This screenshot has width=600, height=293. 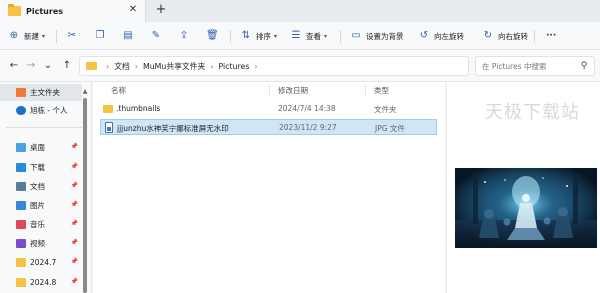 What do you see at coordinates (234, 66) in the screenshot?
I see `breadcrumb-pictures: Pictures` at bounding box center [234, 66].